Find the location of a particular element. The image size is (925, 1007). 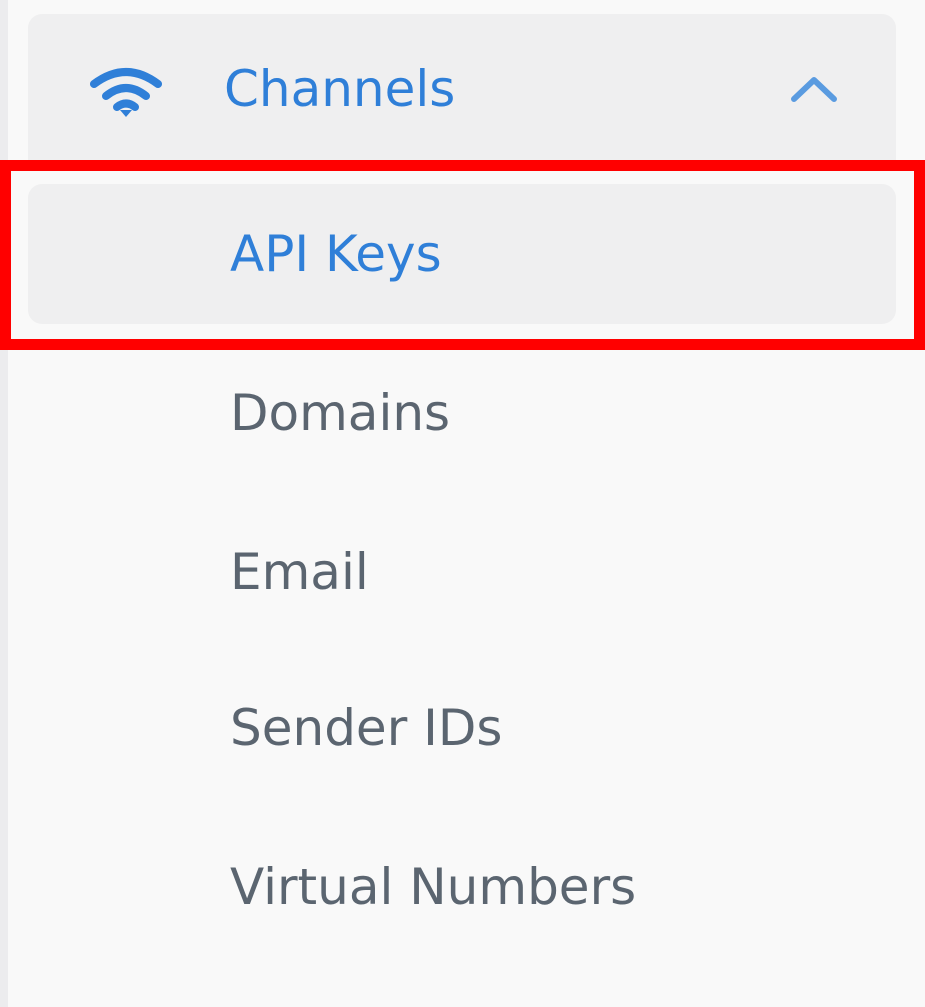

nav-item-label: Sender IDs is located at coordinates (366, 728).